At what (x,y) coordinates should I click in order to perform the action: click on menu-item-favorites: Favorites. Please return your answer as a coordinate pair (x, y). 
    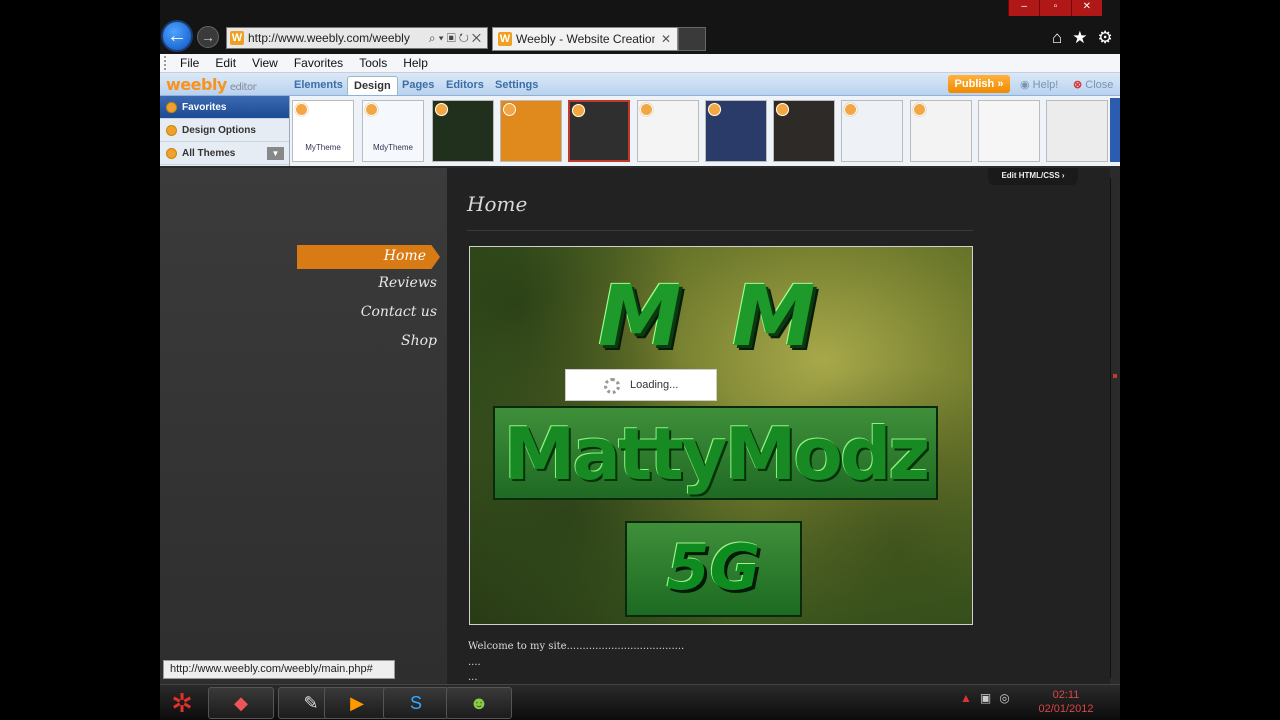
    Looking at the image, I should click on (318, 63).